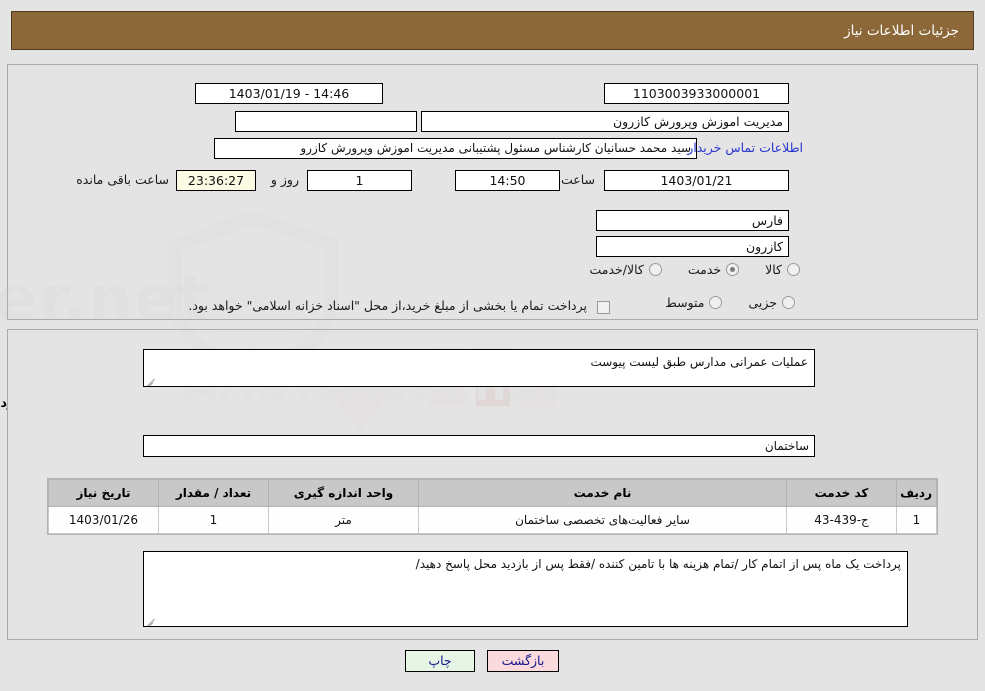 The image size is (985, 691). I want to click on process-radio-motavaset: متوسط, so click(694, 302).